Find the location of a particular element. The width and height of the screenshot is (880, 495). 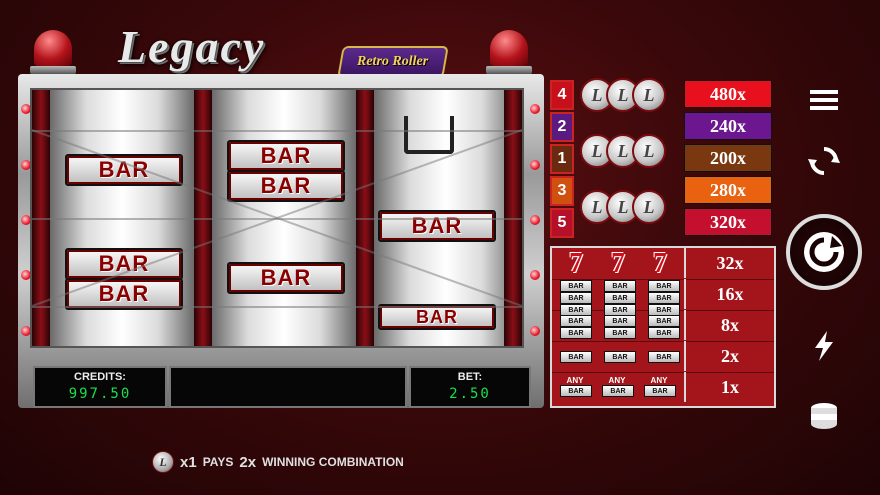

paytable-row: 7 7 7 32x is located at coordinates (663, 264).